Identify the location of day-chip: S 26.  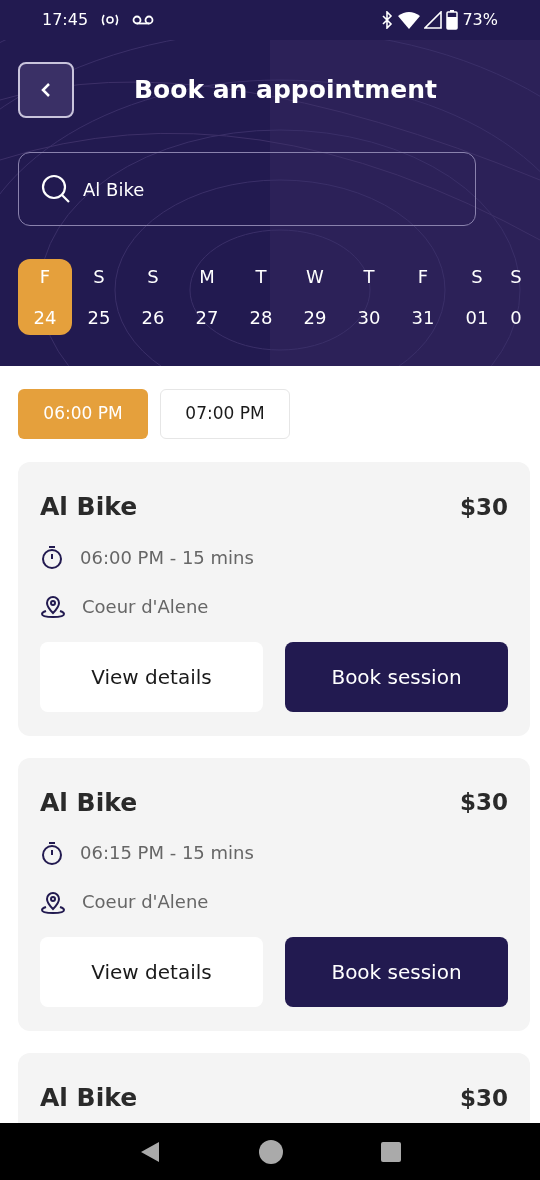
(153, 297).